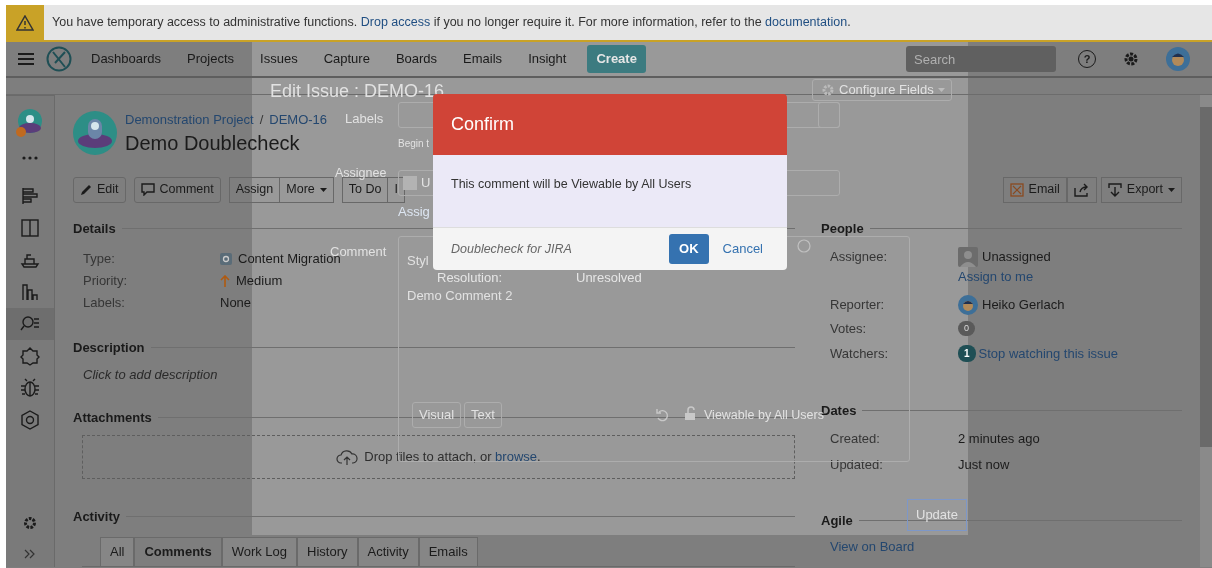 Image resolution: width=1212 pixels, height=568 pixels. What do you see at coordinates (418, 261) in the screenshot?
I see `toolbar-label: Styl` at bounding box center [418, 261].